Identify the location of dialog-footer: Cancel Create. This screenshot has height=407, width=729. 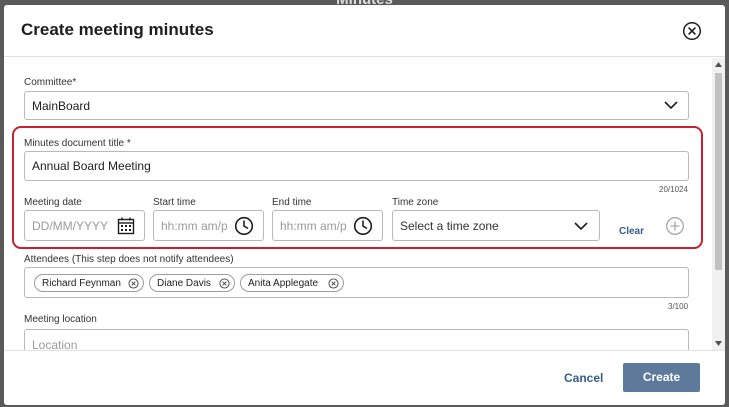
(364, 377).